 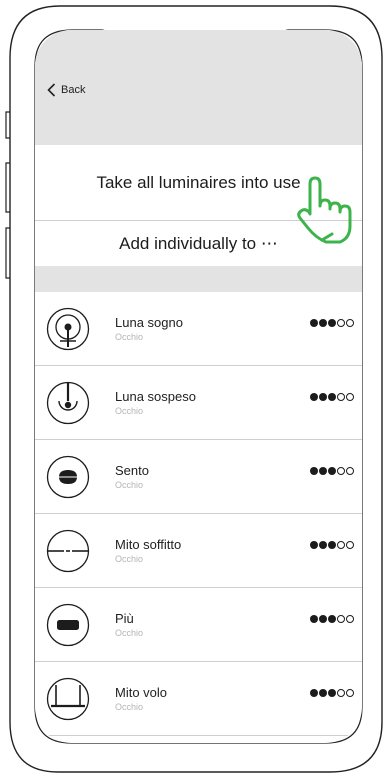 What do you see at coordinates (132, 470) in the screenshot?
I see `luminaire-name: Sento` at bounding box center [132, 470].